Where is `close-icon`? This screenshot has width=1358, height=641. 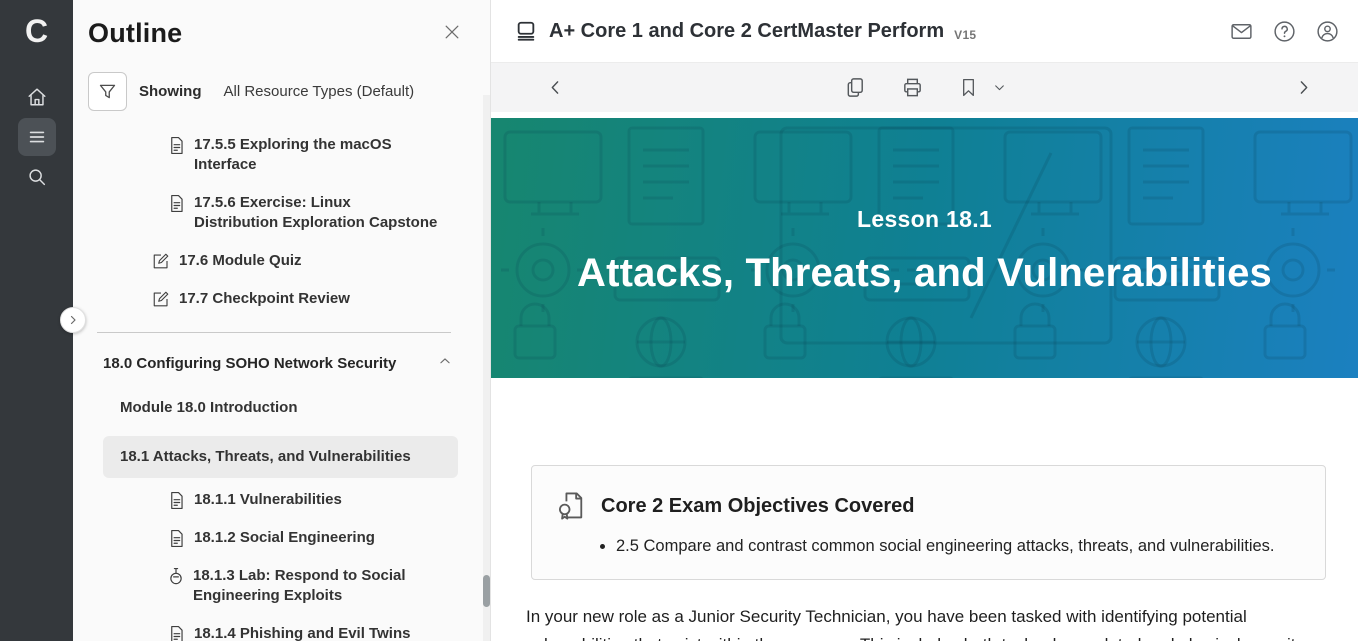
close-icon is located at coordinates (452, 32).